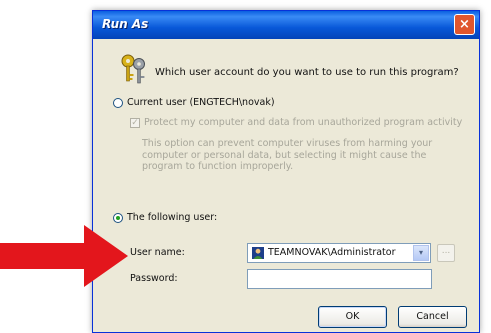  I want to click on password-field, so click(339, 279).